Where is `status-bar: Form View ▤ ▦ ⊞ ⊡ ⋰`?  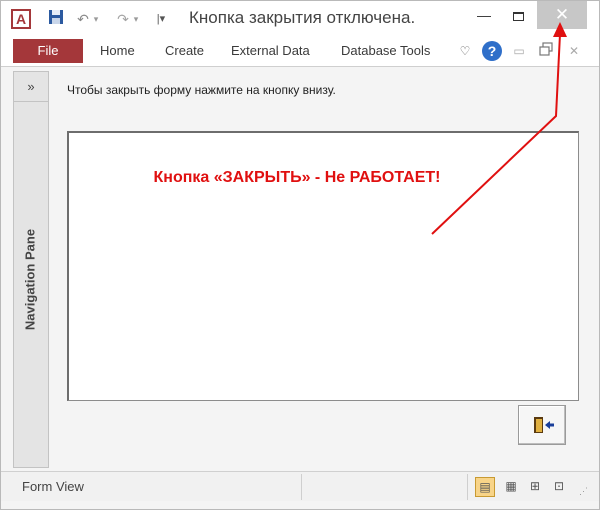 status-bar: Form View ▤ ▦ ⊞ ⊡ ⋰ is located at coordinates (300, 486).